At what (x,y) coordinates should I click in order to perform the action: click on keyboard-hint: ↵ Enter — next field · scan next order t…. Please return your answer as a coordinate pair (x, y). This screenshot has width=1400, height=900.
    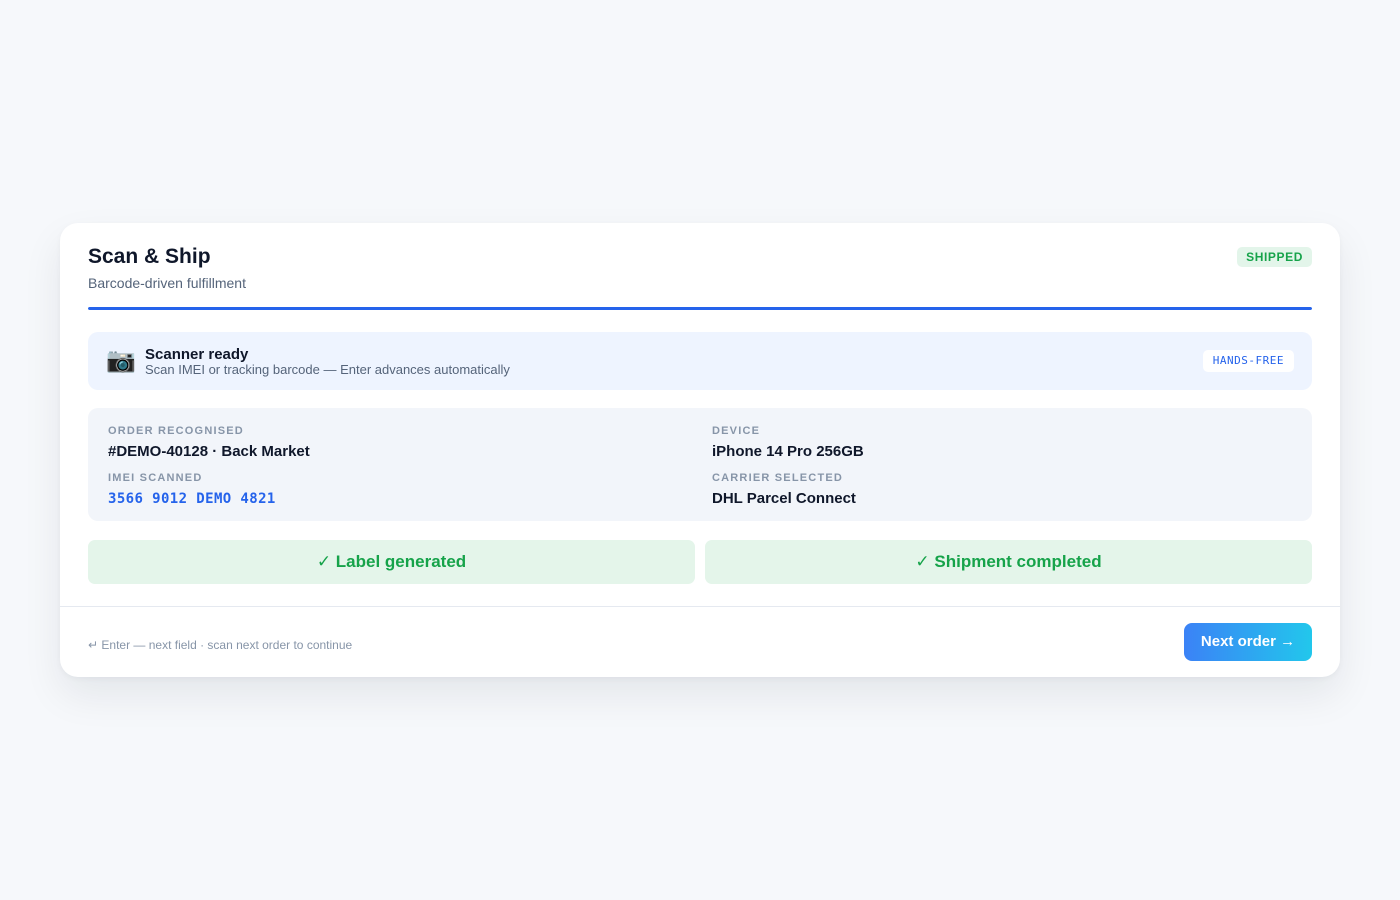
    Looking at the image, I should click on (220, 645).